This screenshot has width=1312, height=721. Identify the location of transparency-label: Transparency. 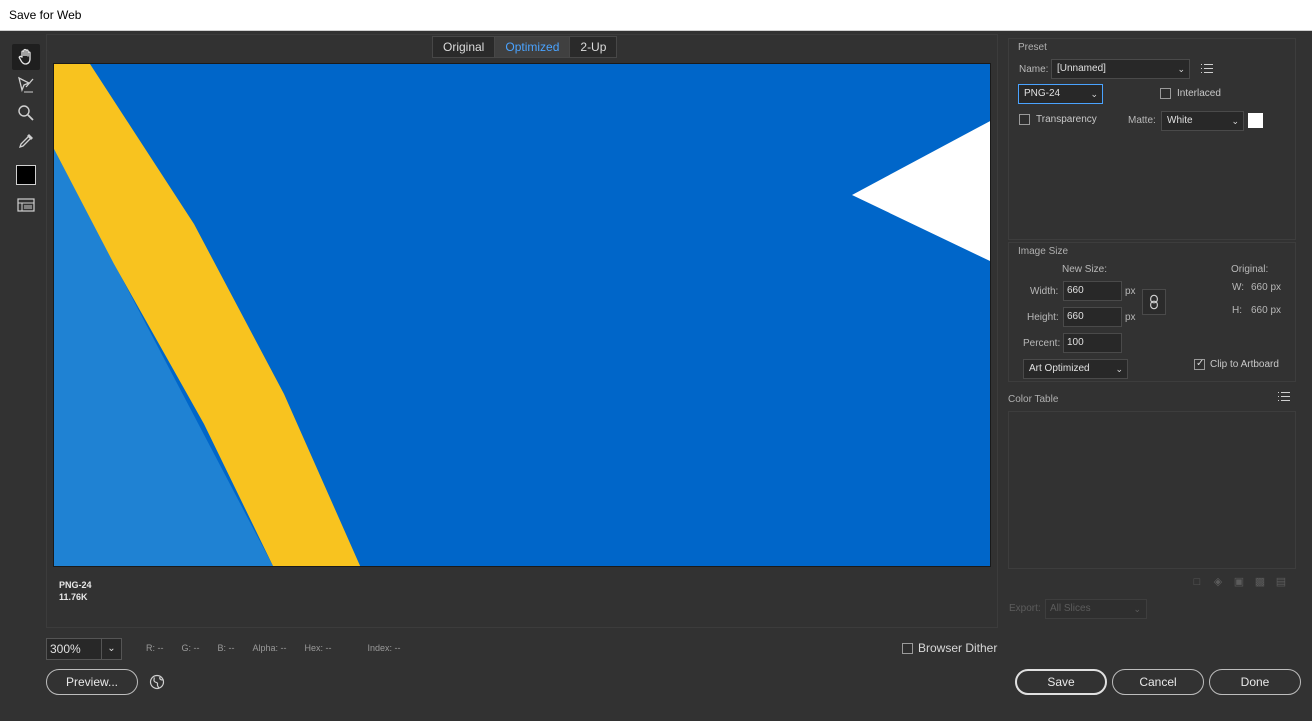
(1066, 119).